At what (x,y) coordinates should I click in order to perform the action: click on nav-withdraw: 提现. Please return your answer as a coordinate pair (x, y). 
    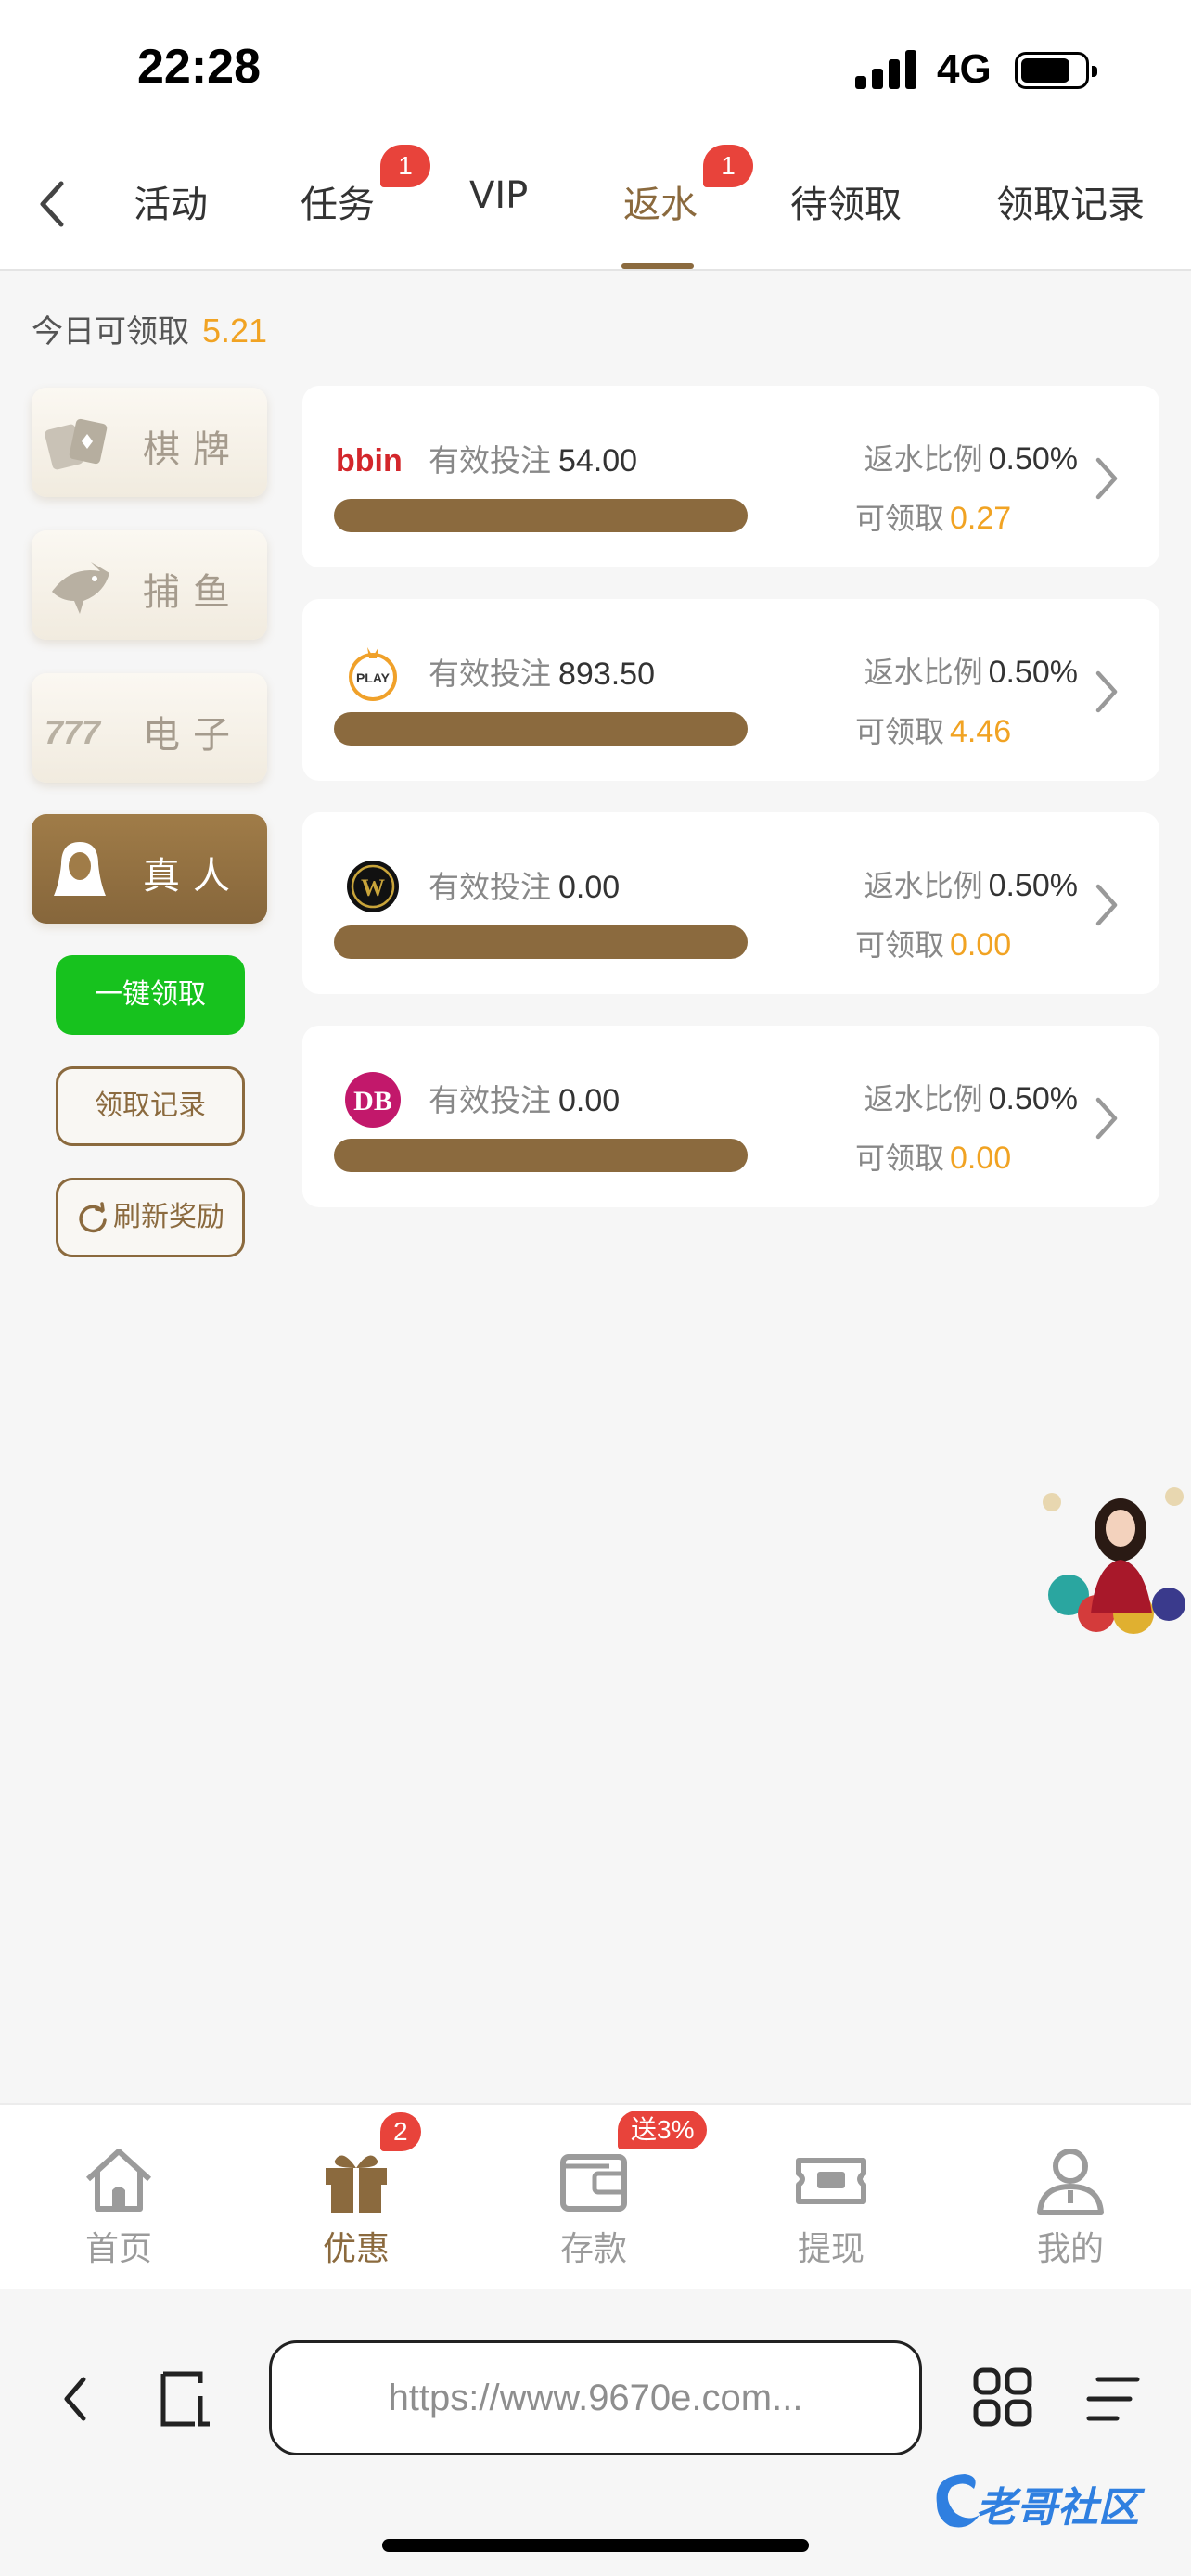
    Looking at the image, I should click on (831, 2206).